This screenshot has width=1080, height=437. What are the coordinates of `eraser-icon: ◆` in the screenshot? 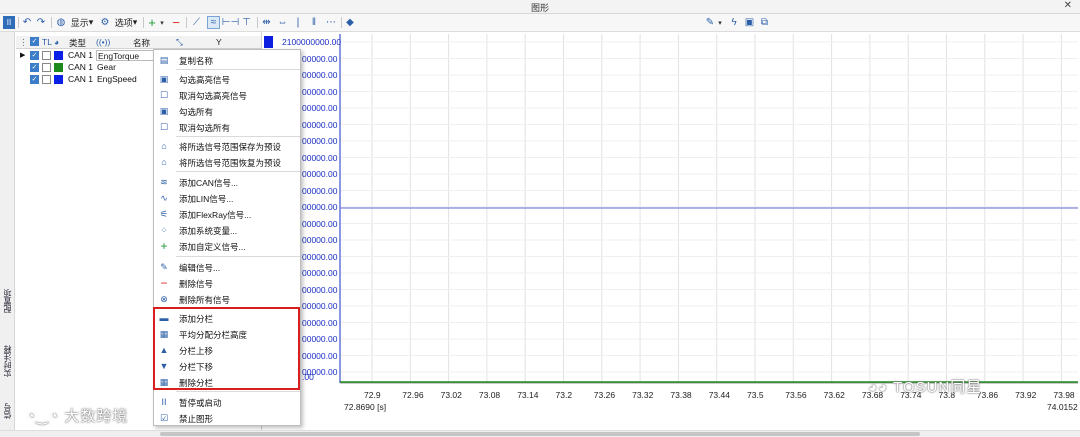 It's located at (350, 22).